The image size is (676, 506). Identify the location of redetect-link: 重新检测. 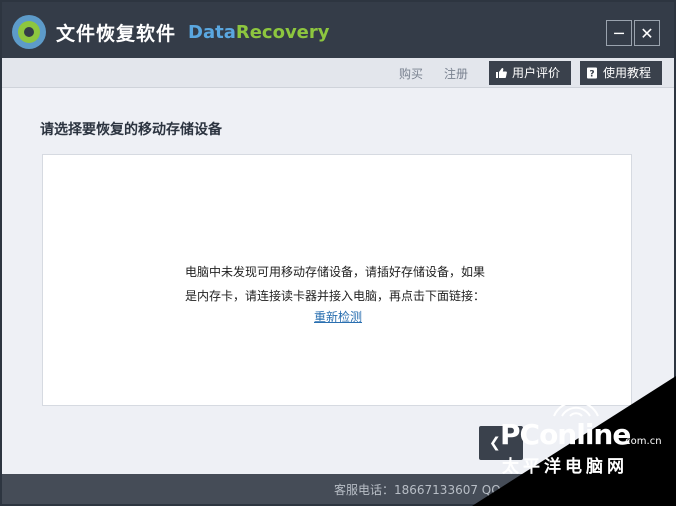
(338, 316).